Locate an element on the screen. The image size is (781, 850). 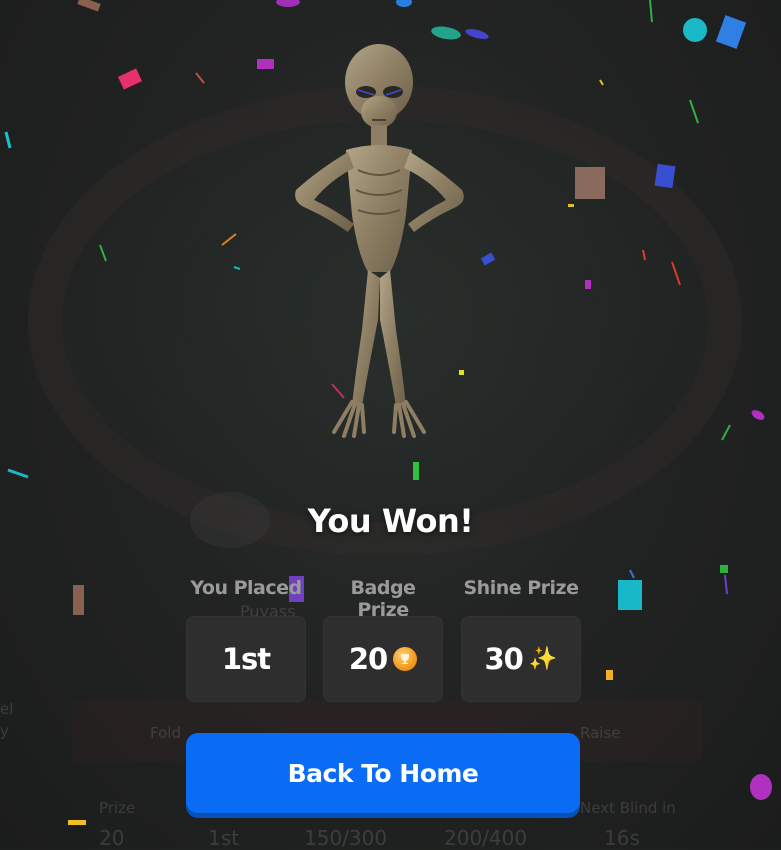
alien-character is located at coordinates (382, 241).